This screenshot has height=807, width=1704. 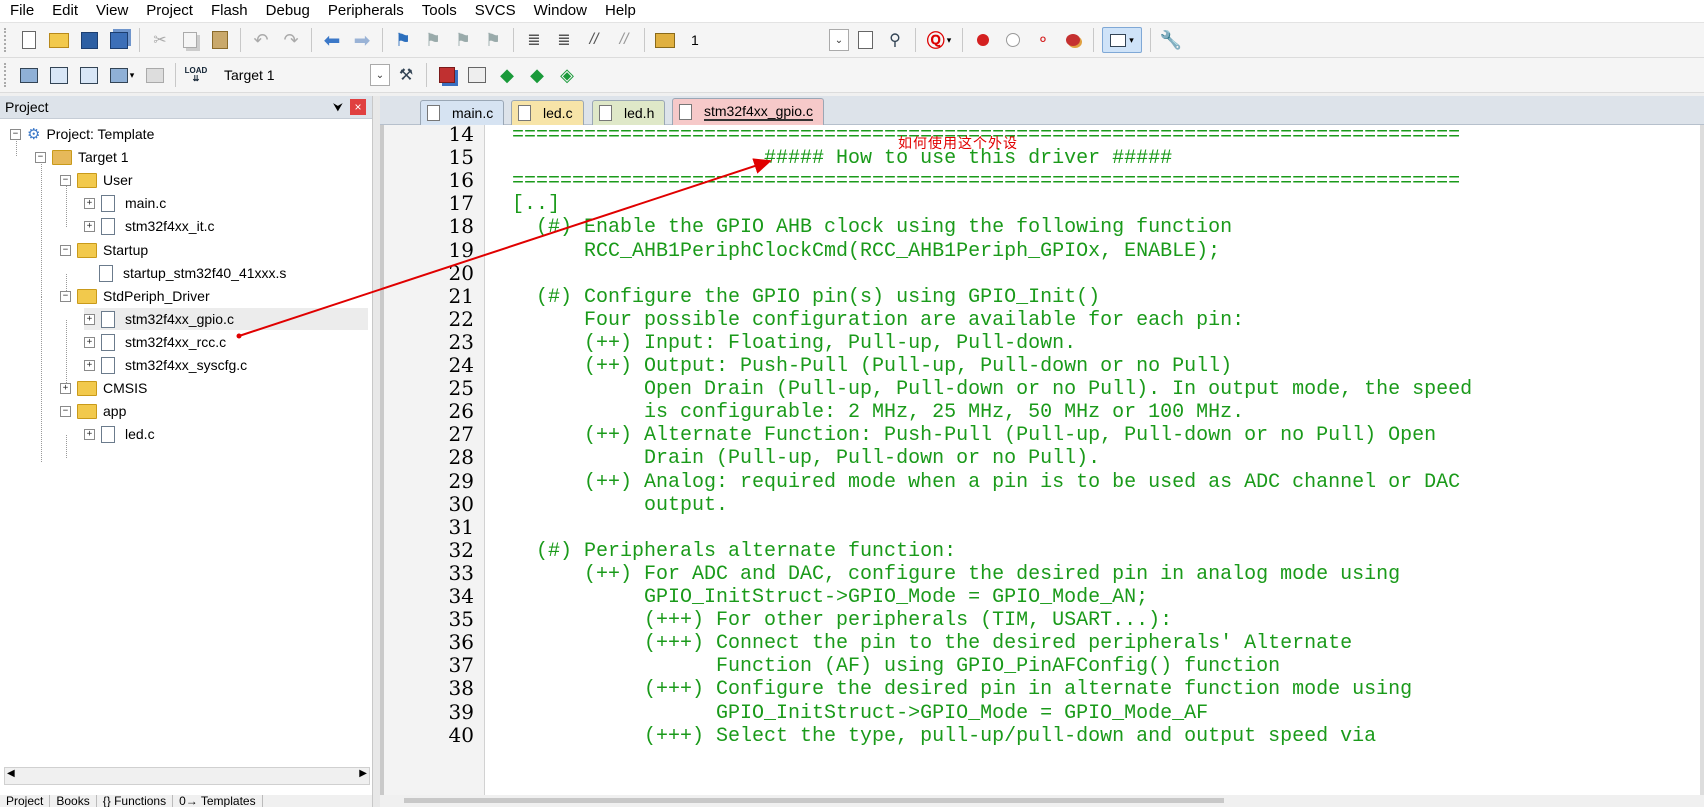 I want to click on editor-horizontal-scrollbar, so click(x=1044, y=801).